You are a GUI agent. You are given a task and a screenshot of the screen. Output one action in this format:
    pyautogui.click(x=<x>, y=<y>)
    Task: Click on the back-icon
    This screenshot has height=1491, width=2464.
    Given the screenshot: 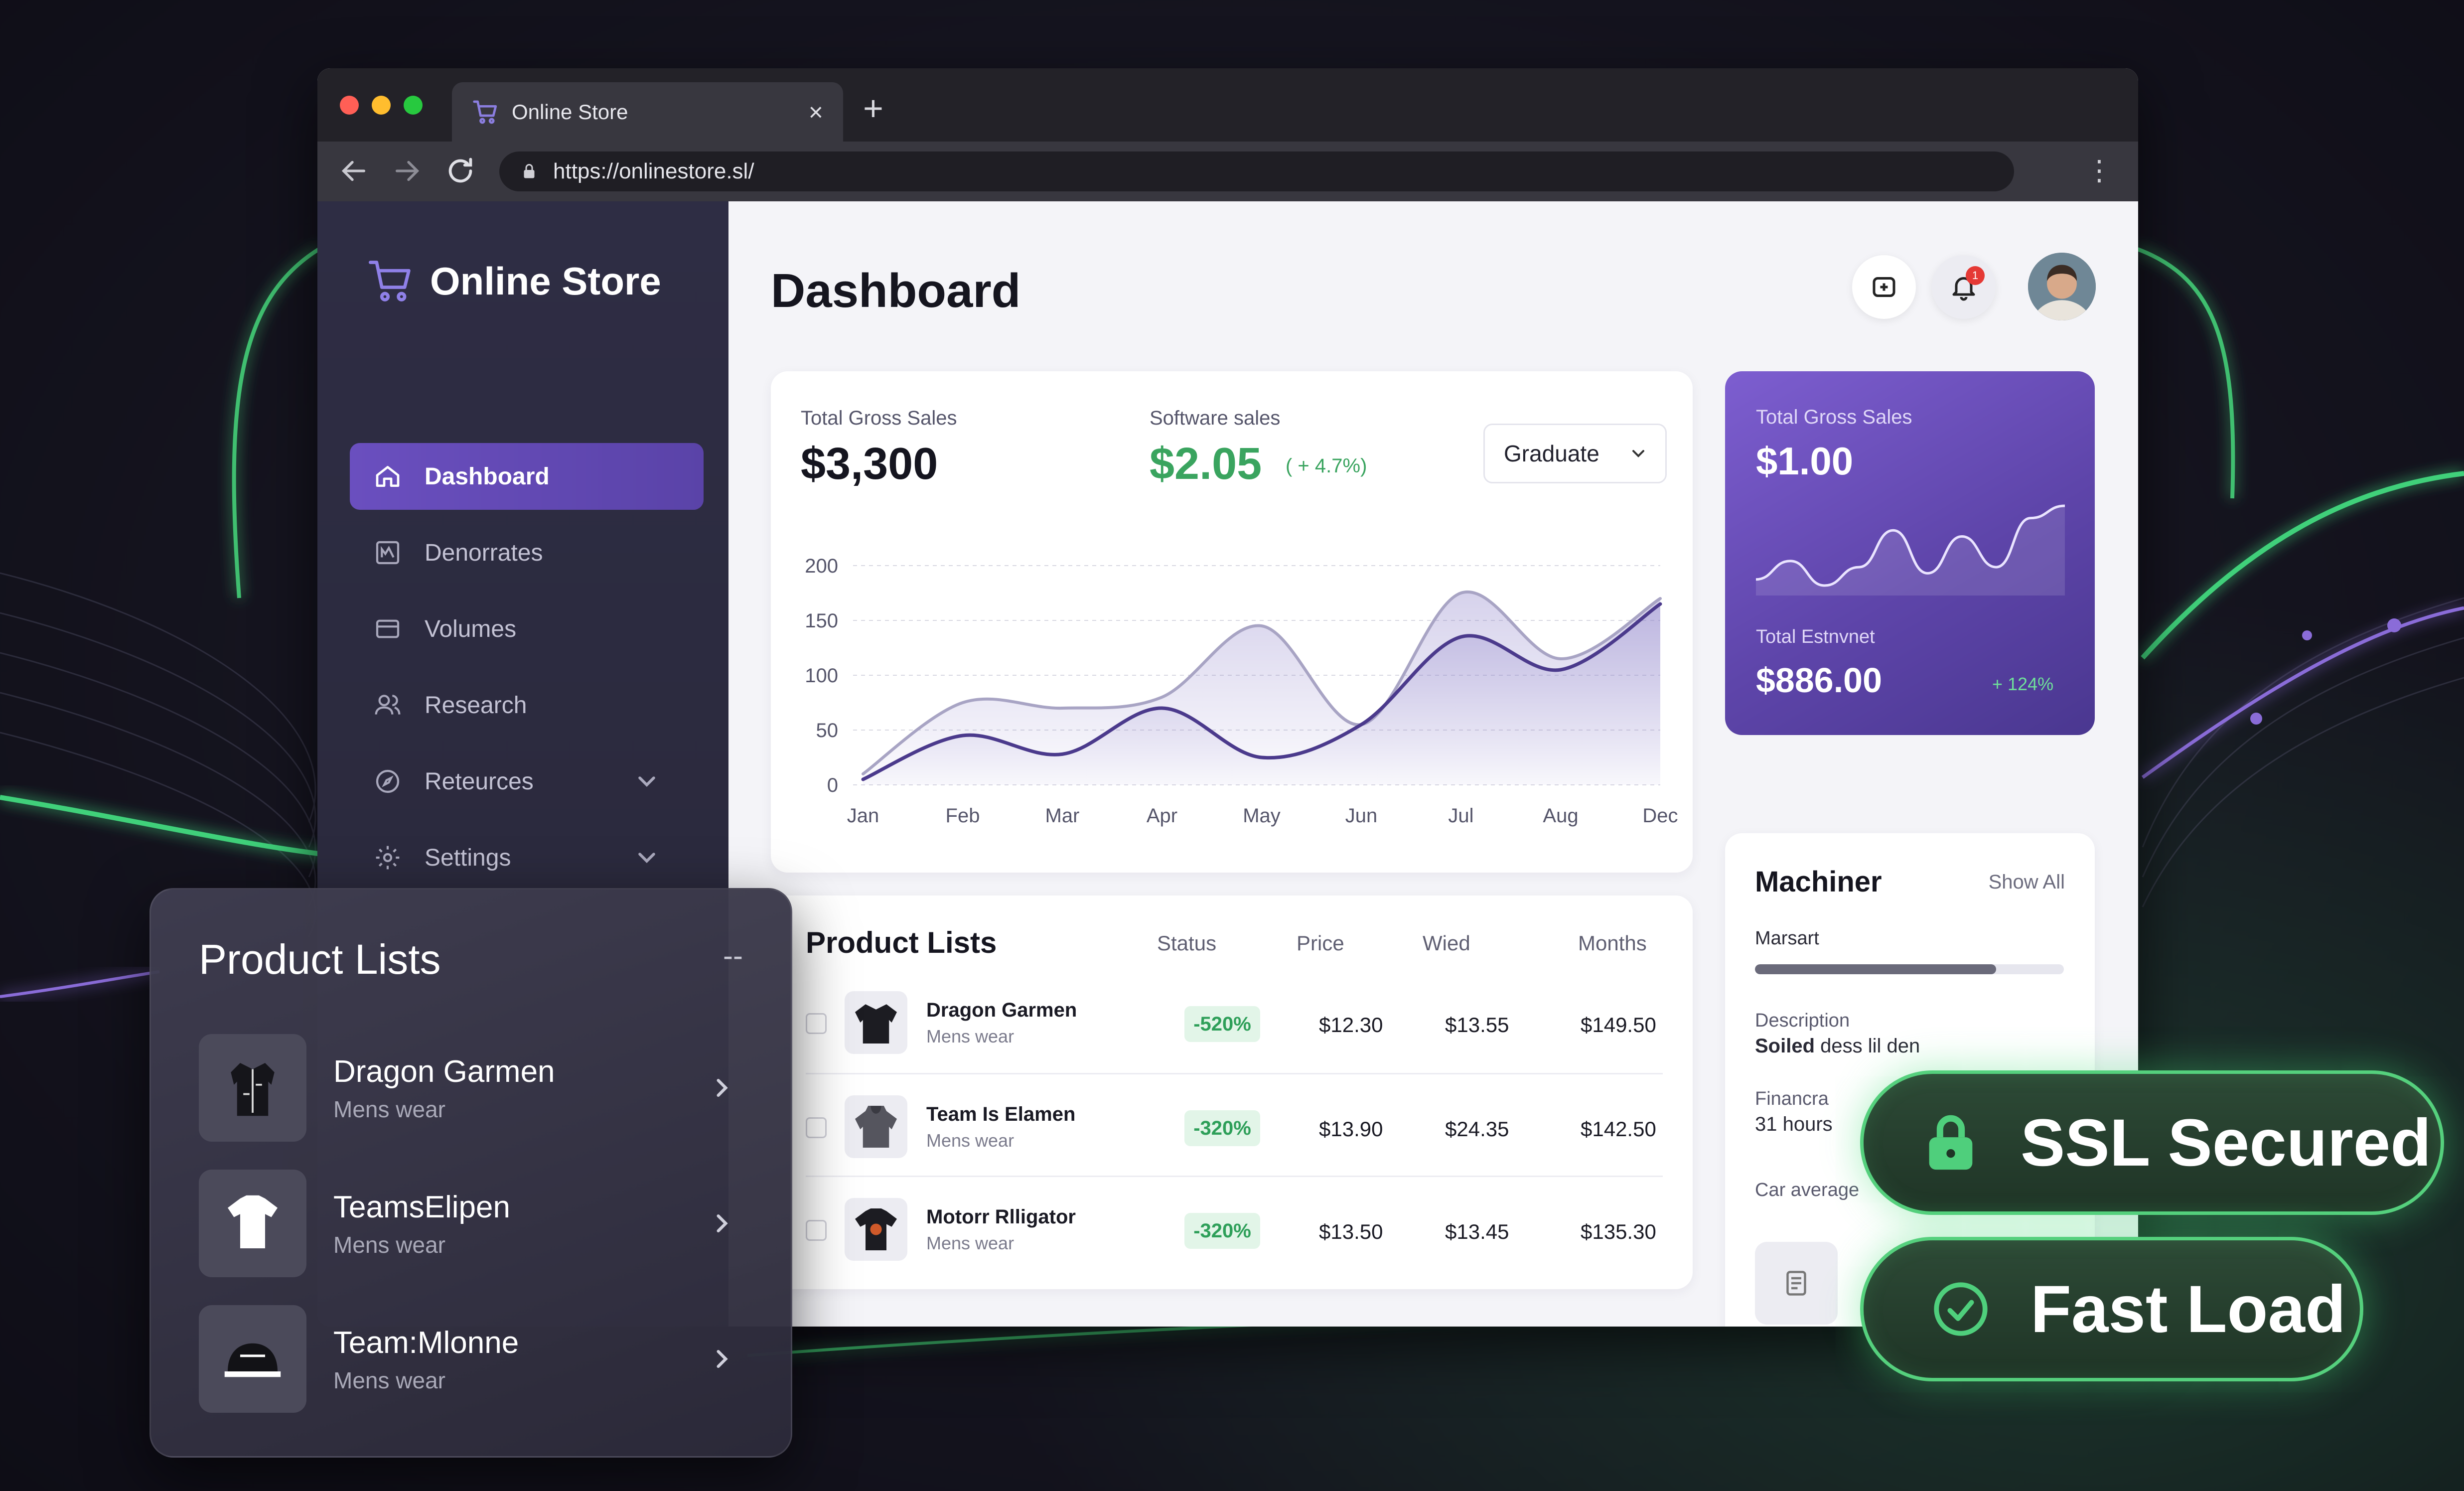 What is the action you would take?
    pyautogui.click(x=353, y=170)
    